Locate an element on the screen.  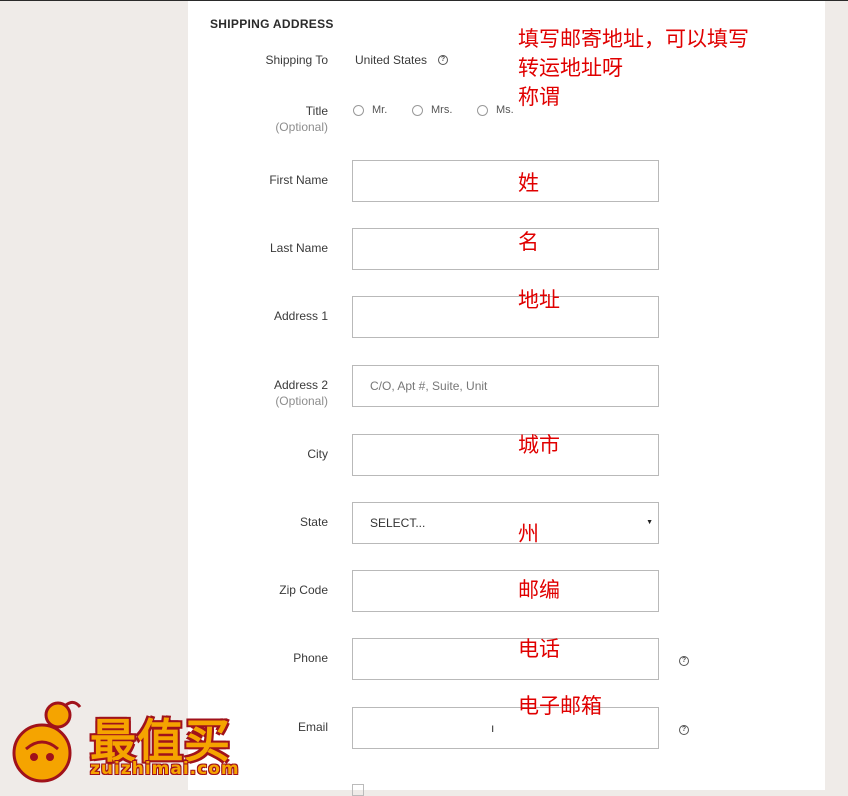
annotation-phone: 电话 is located at coordinates (539, 649).